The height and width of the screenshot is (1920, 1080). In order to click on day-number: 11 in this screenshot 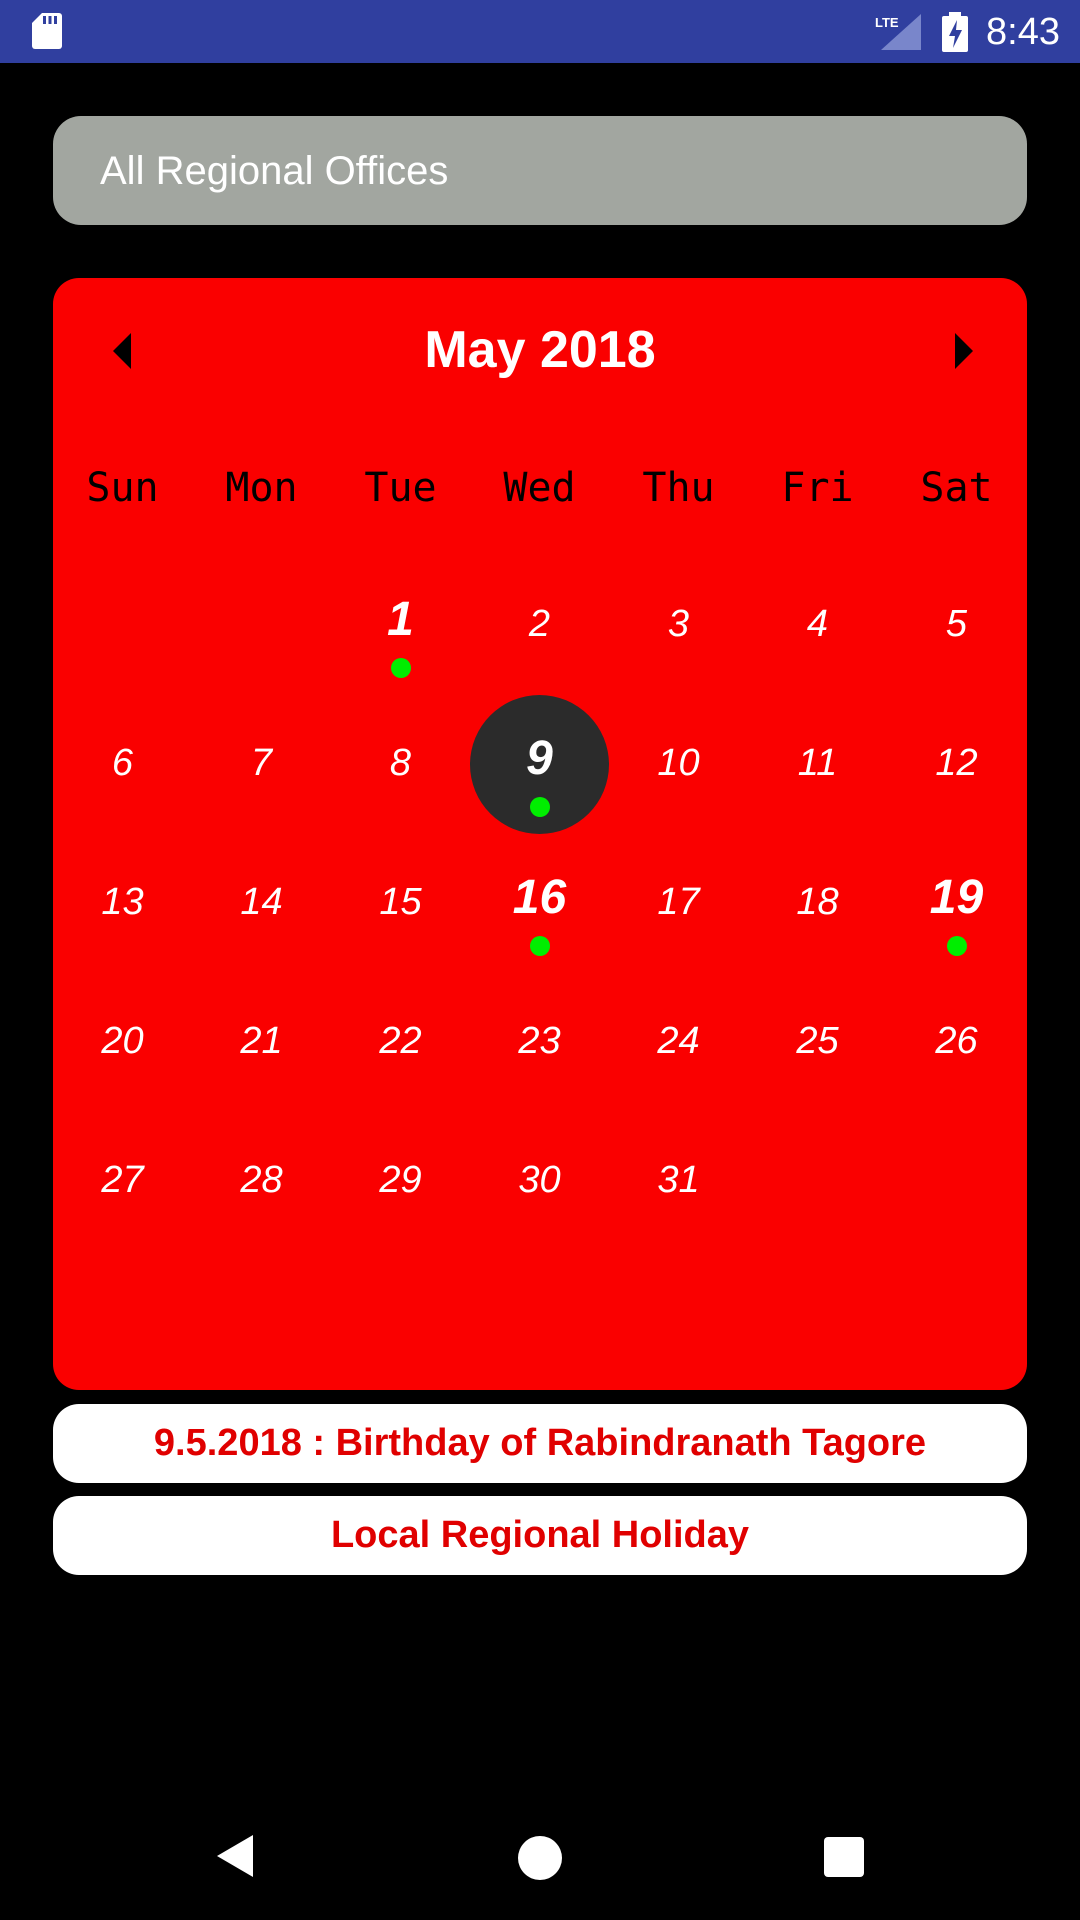, I will do `click(817, 763)`.